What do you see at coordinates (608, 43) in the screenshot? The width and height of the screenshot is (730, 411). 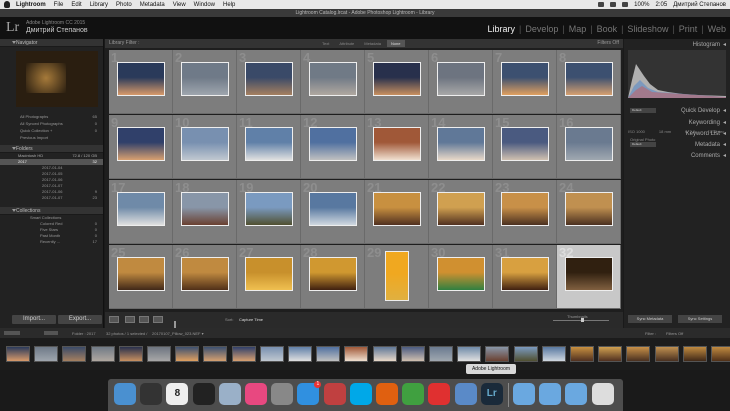 I see `filter-preset: Filters Off` at bounding box center [608, 43].